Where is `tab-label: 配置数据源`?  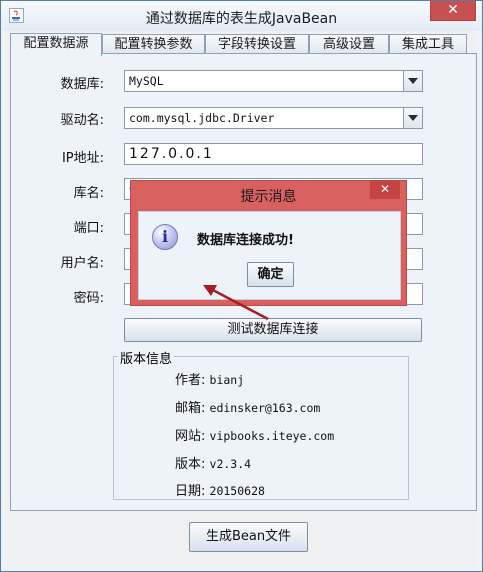 tab-label: 配置数据源 is located at coordinates (56, 43).